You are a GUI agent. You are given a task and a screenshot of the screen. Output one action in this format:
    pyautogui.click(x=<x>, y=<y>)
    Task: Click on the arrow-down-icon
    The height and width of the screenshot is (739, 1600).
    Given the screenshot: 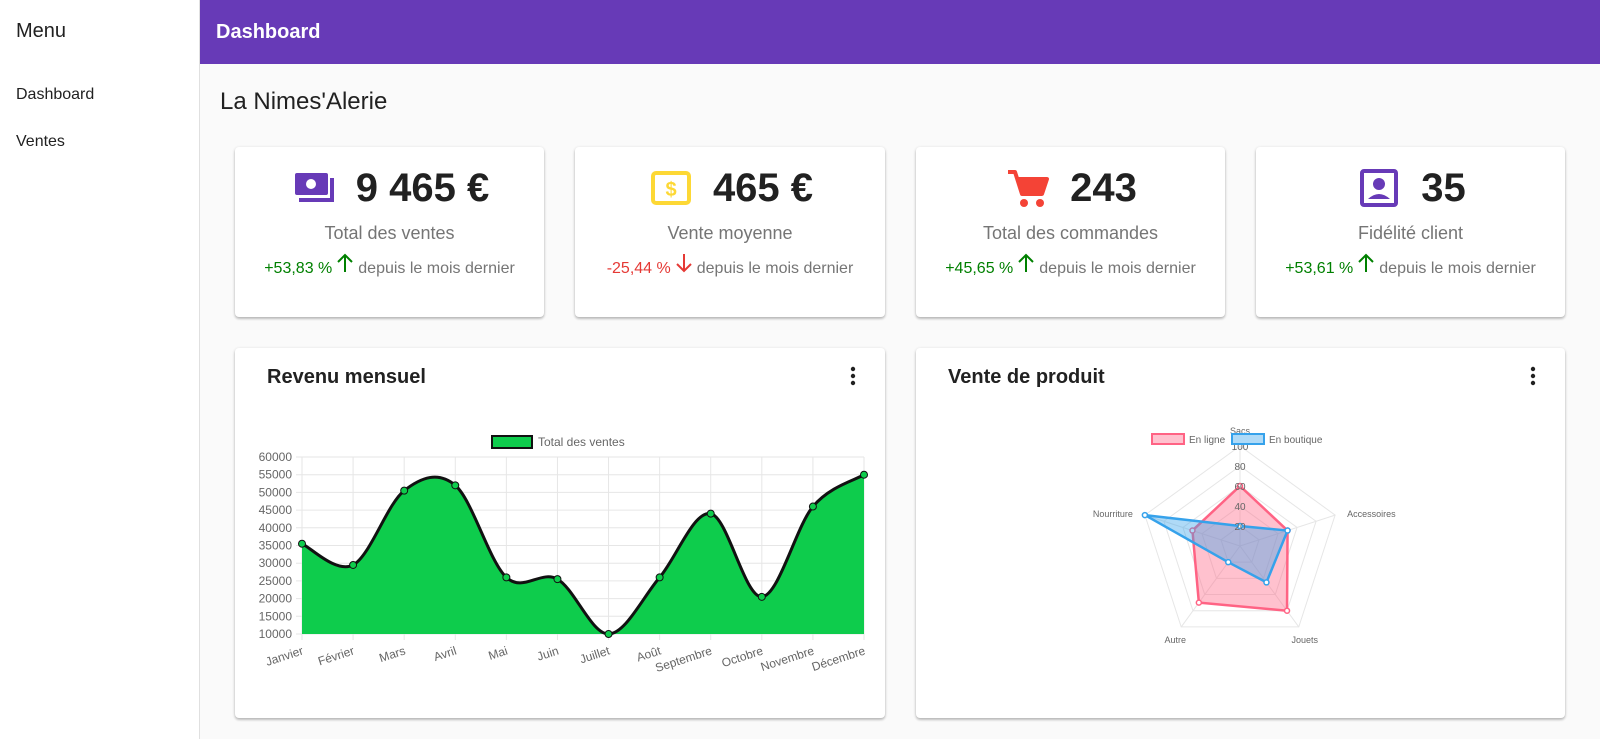 What is the action you would take?
    pyautogui.click(x=684, y=263)
    